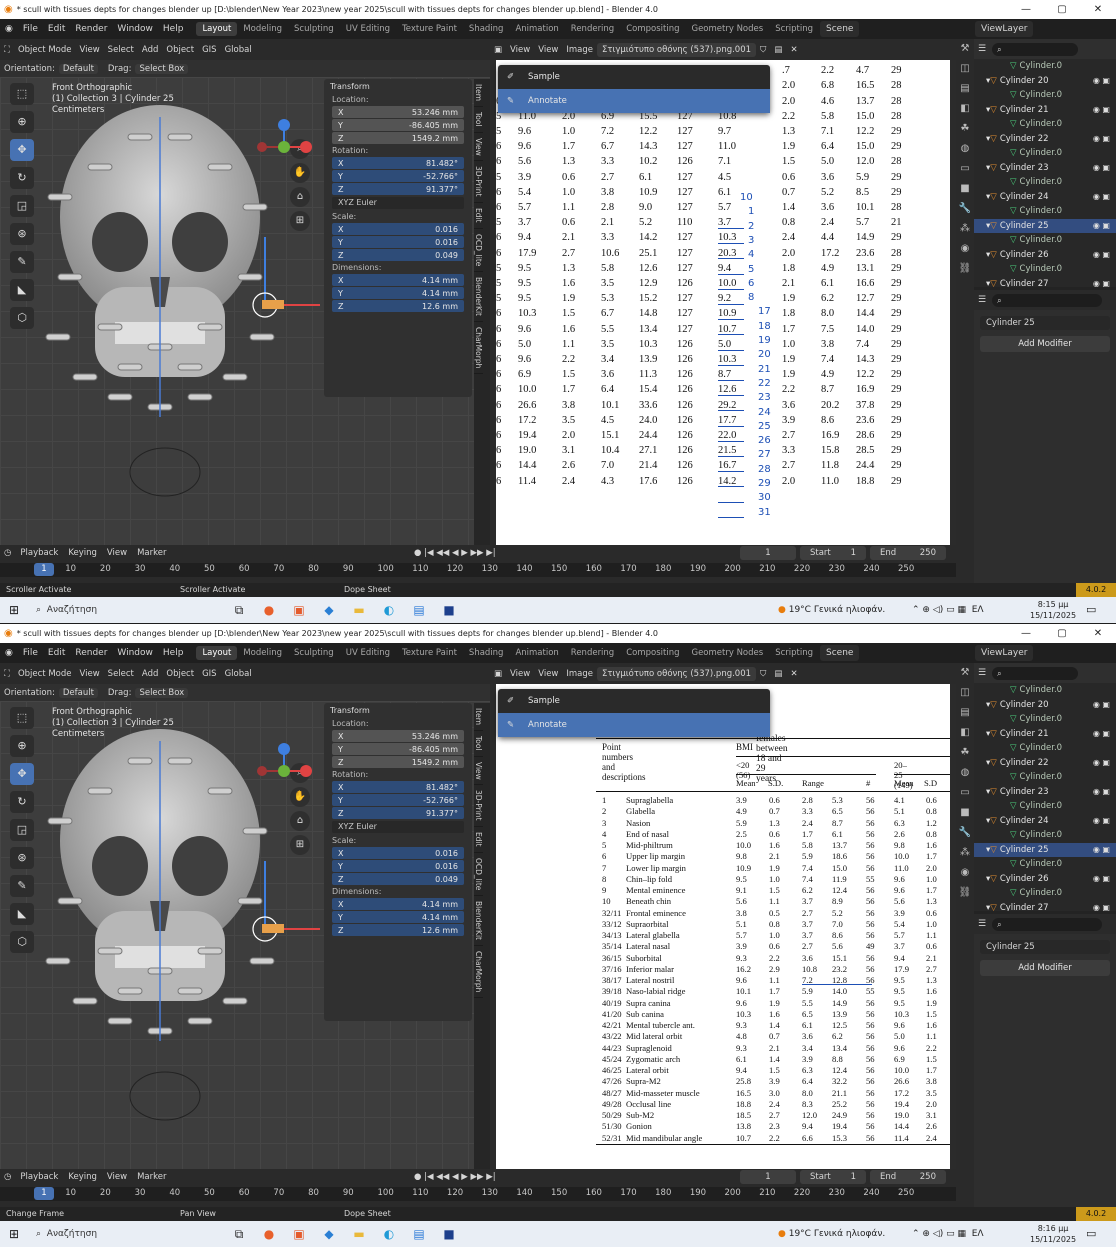  What do you see at coordinates (520, 50) in the screenshot?
I see `view-menu-1: View` at bounding box center [520, 50].